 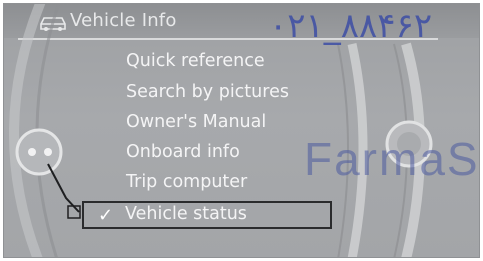 I want to click on menu-item-owners-manual: Owner's Manual, so click(x=196, y=122).